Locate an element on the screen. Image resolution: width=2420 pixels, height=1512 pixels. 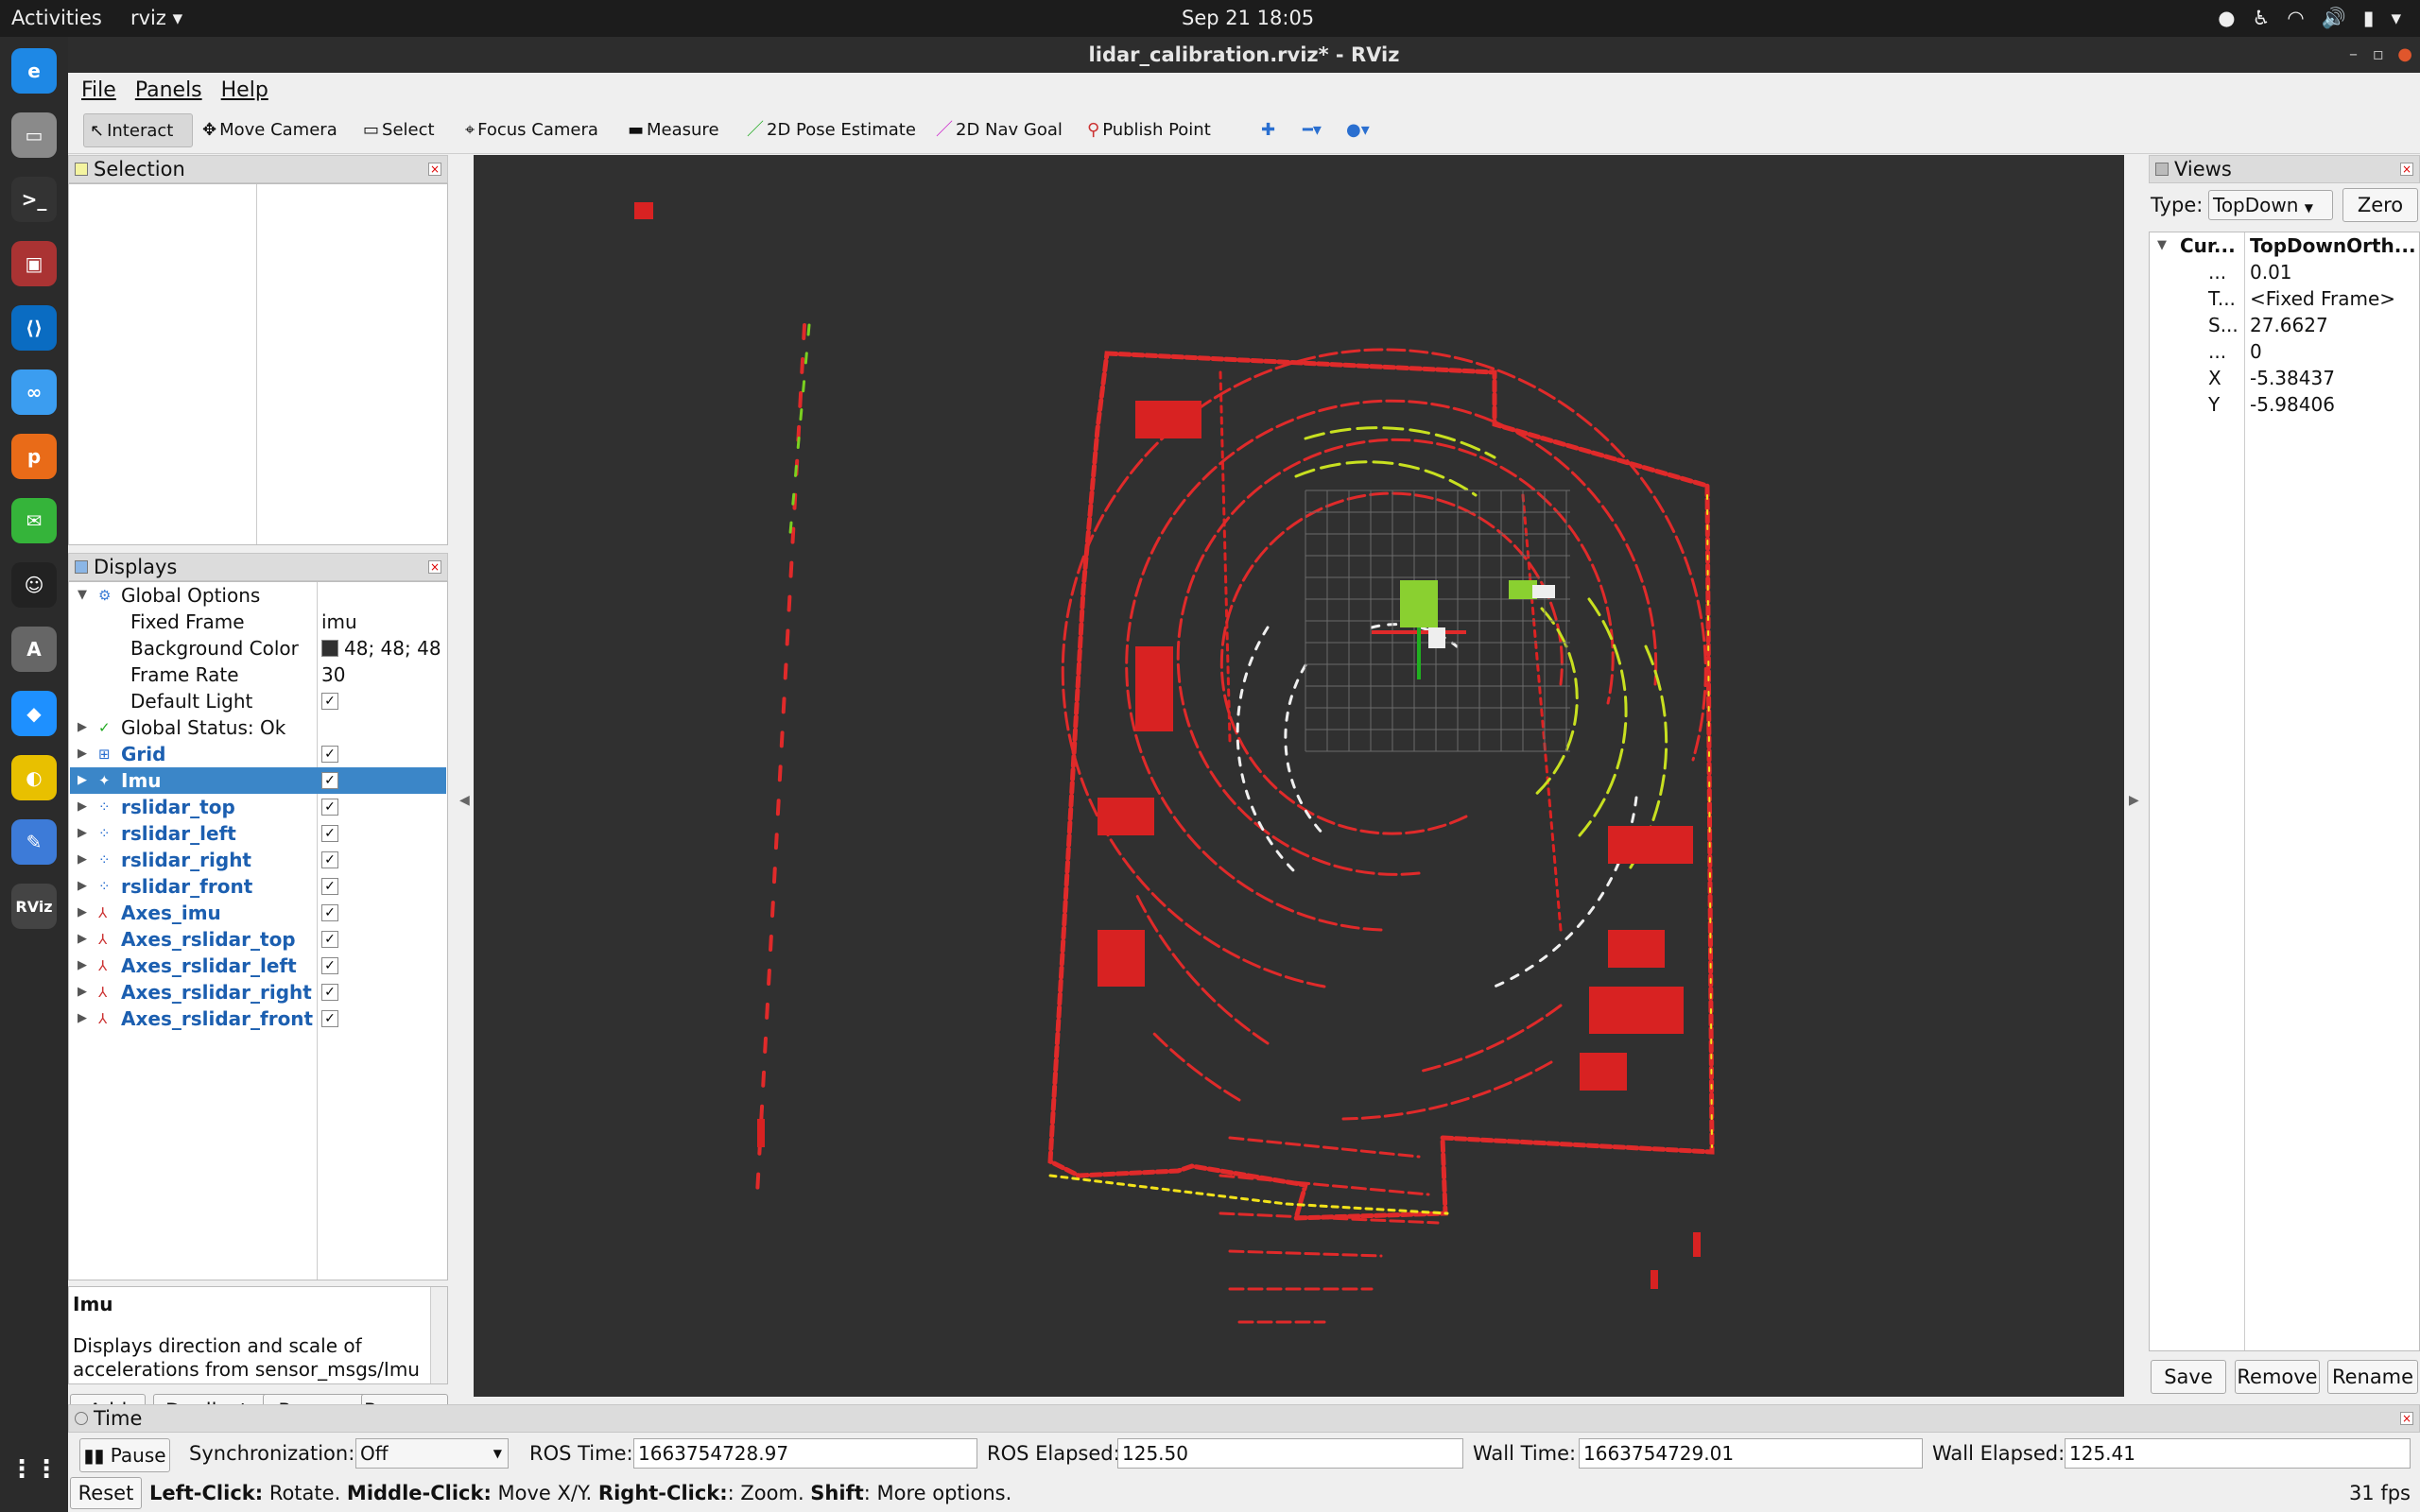
save-view-button: Save is located at coordinates (2188, 1377).